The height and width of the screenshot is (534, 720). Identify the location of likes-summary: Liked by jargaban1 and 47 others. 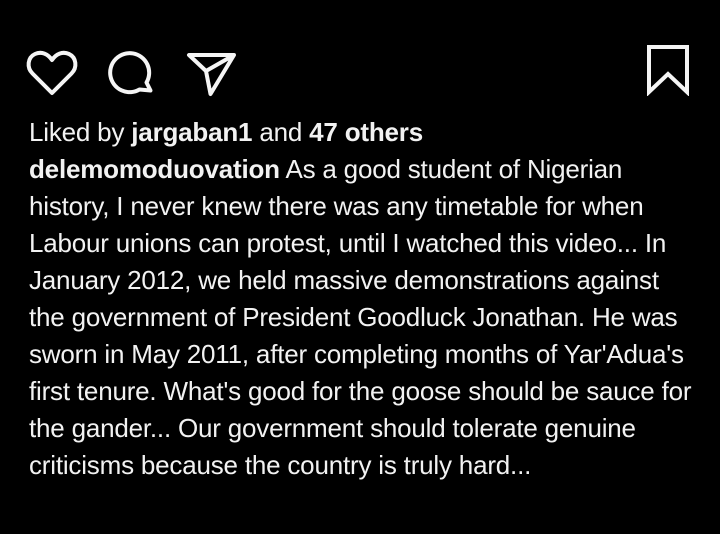
(364, 132).